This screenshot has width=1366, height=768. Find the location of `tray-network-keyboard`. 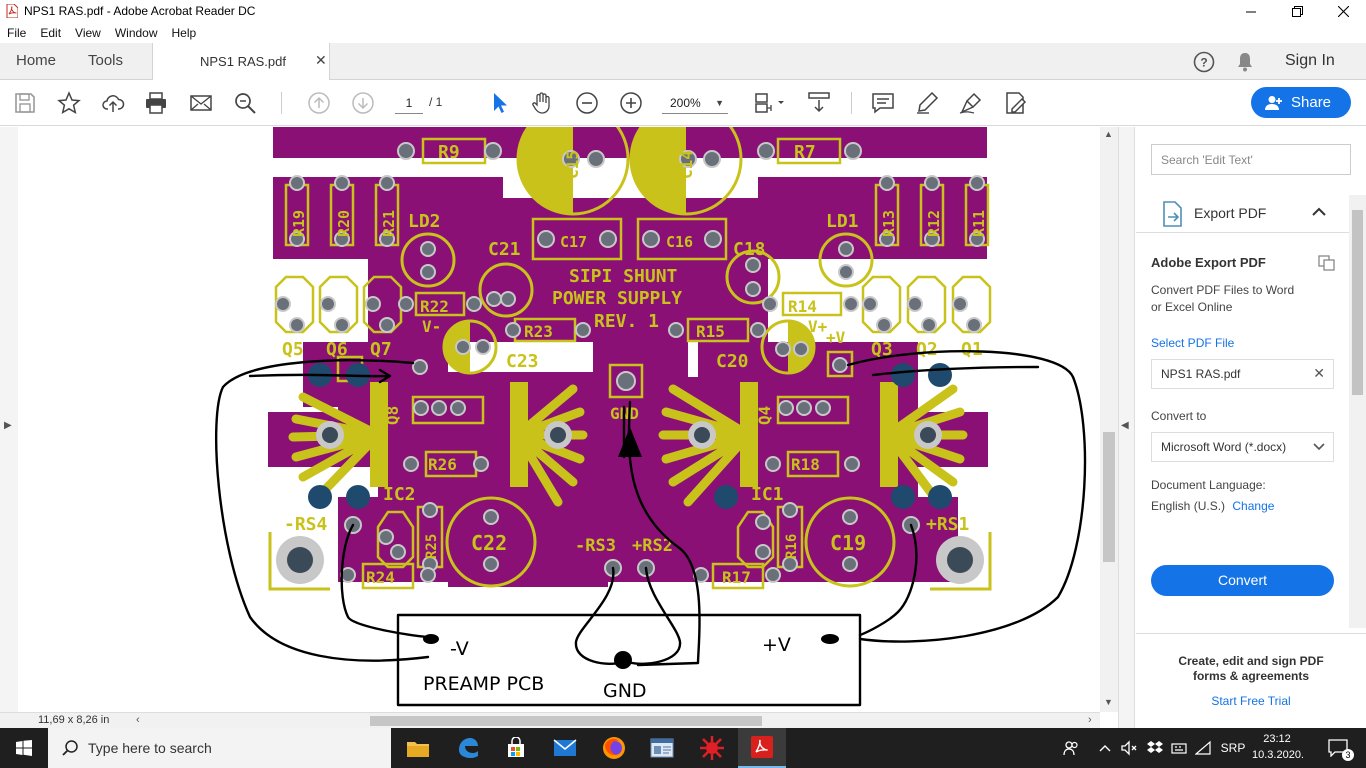

tray-network-keyboard is located at coordinates (1179, 748).